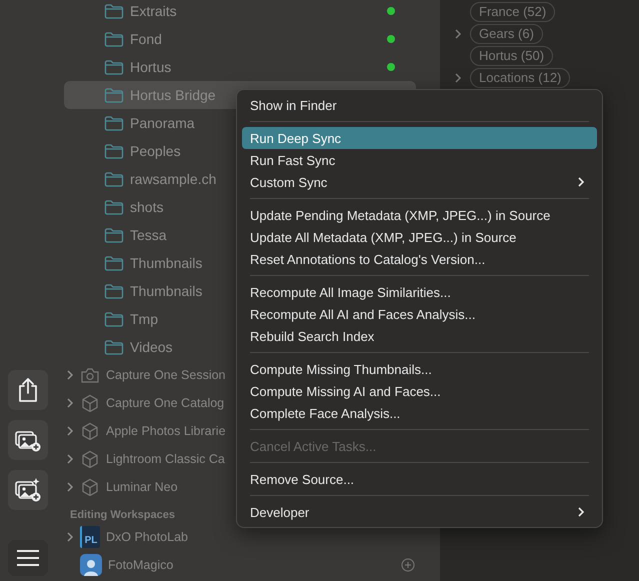 This screenshot has height=581, width=639. Describe the element at coordinates (166, 431) in the screenshot. I see `source-name: Apple Photos Librarie` at that location.